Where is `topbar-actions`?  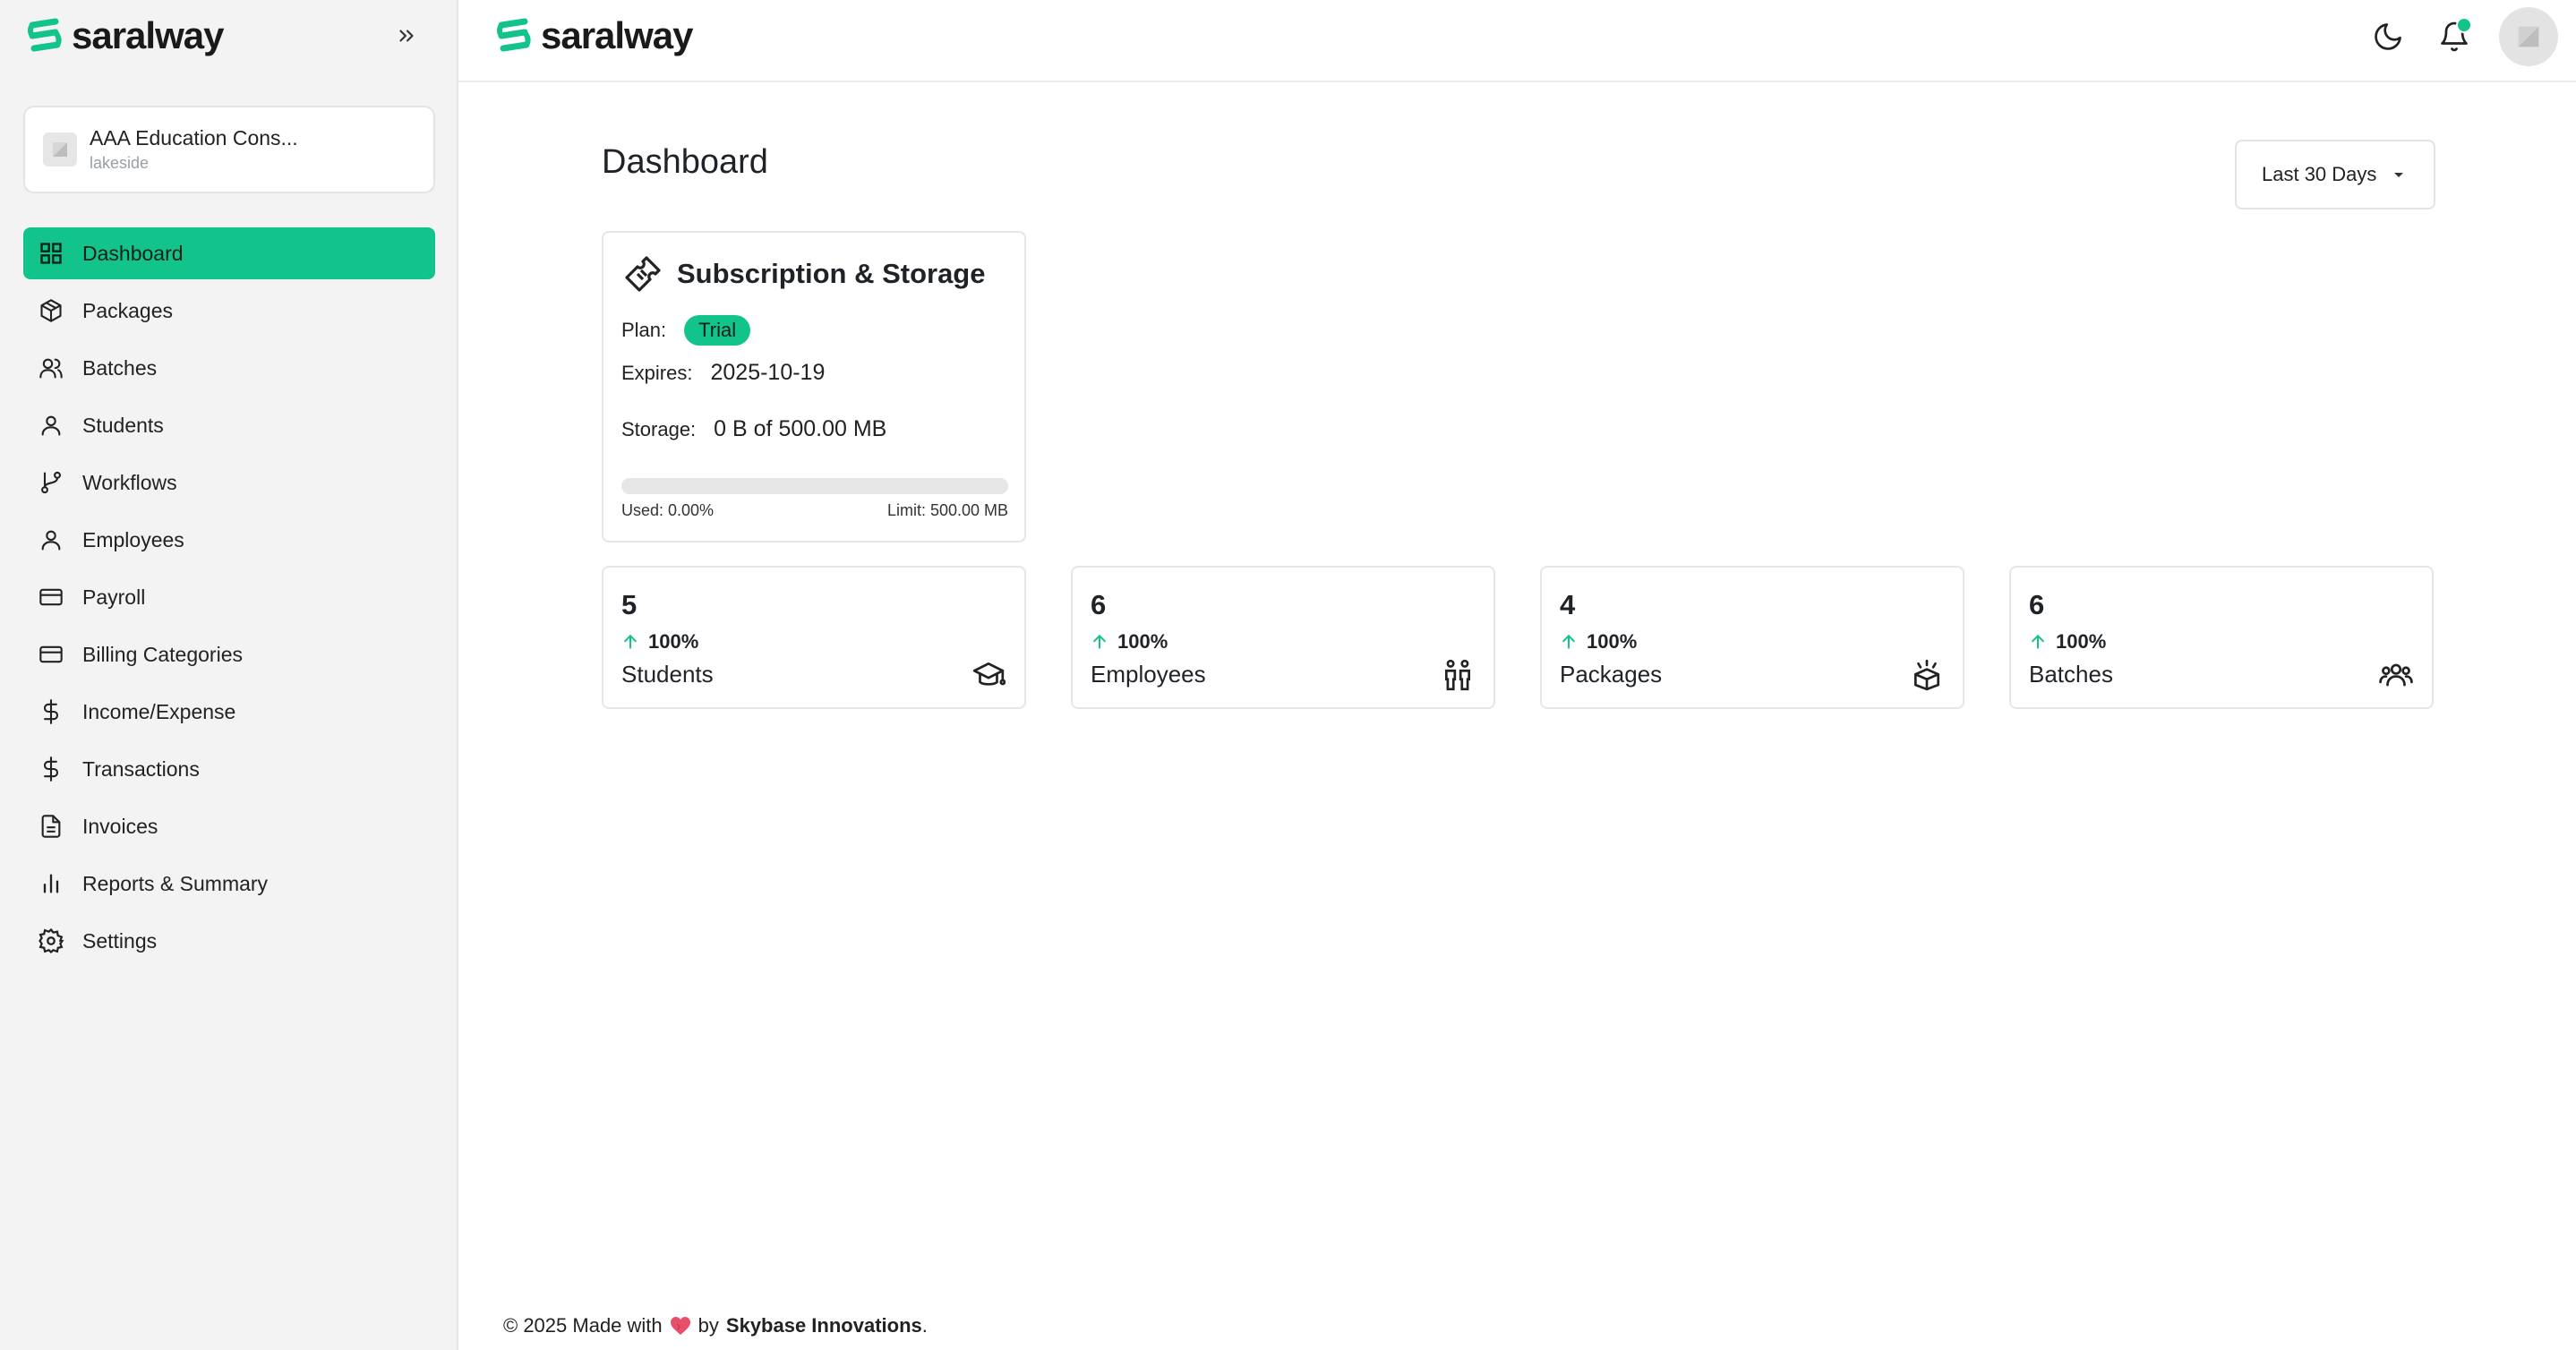 topbar-actions is located at coordinates (2462, 36).